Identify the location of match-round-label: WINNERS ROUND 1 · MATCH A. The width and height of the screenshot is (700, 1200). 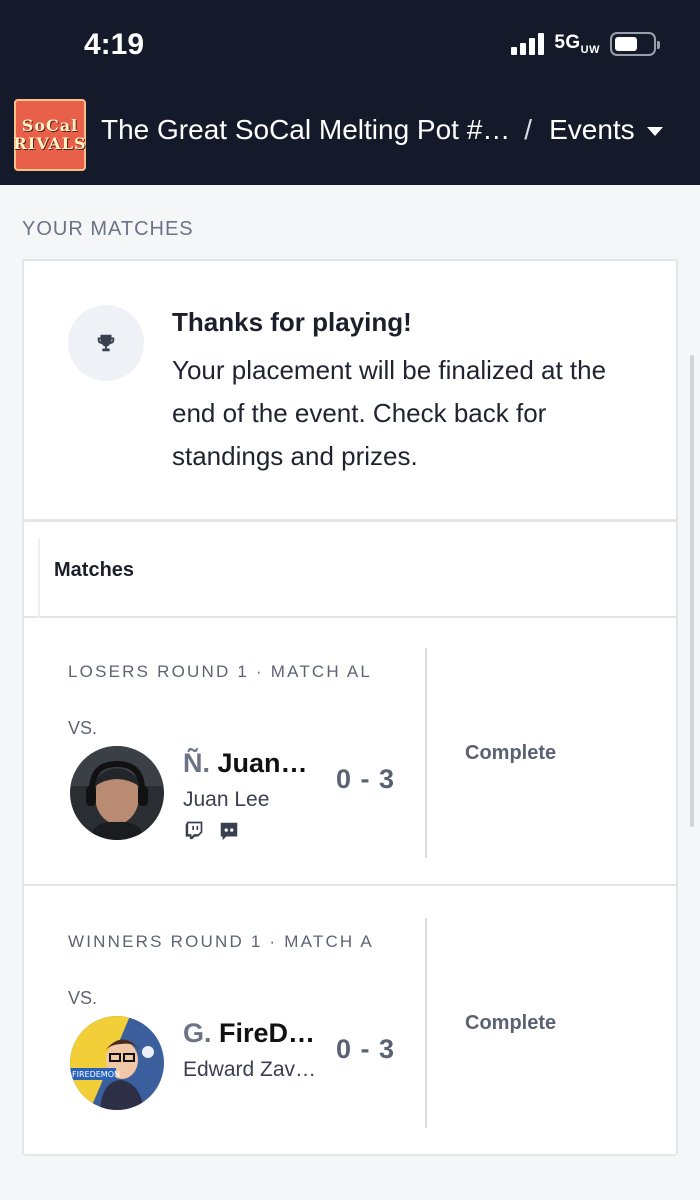
(221, 941).